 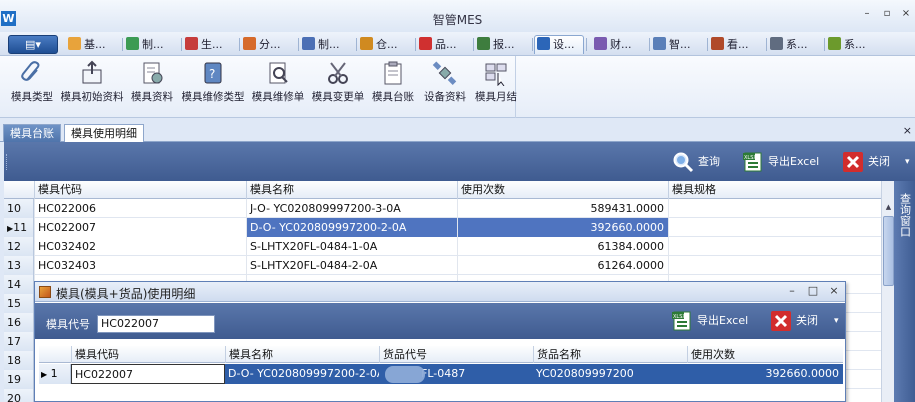 What do you see at coordinates (765, 374) in the screenshot?
I see `cell-use-count: 392660.0000` at bounding box center [765, 374].